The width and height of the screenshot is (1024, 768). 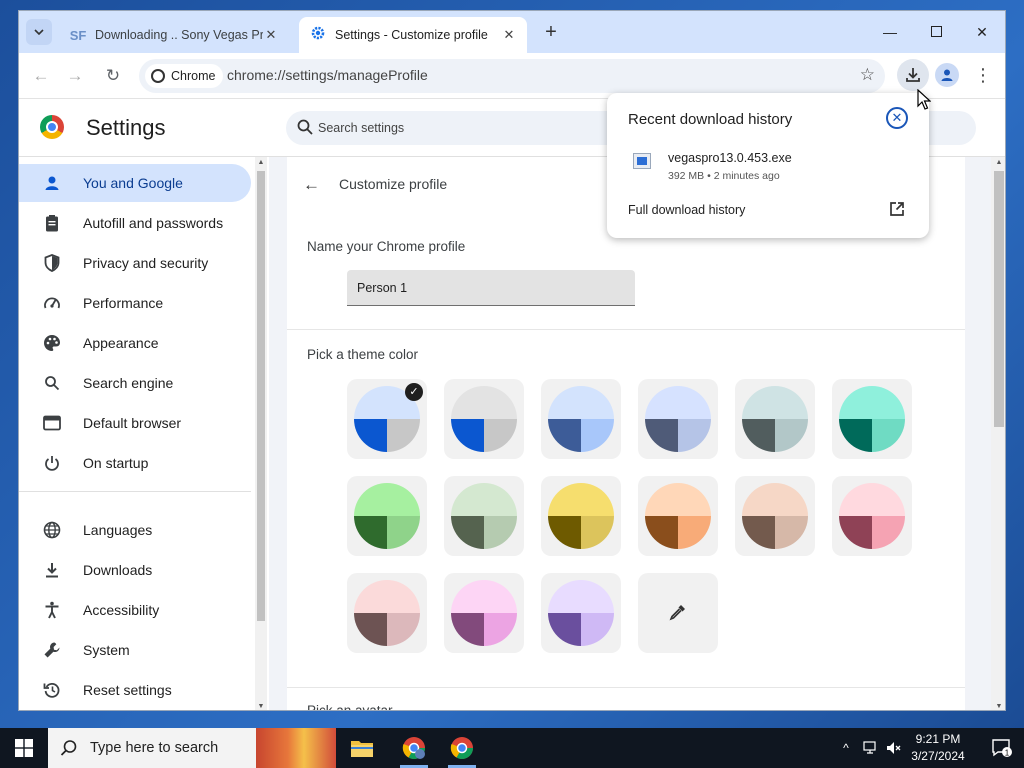 What do you see at coordinates (39, 32) in the screenshot?
I see `tab-search-button` at bounding box center [39, 32].